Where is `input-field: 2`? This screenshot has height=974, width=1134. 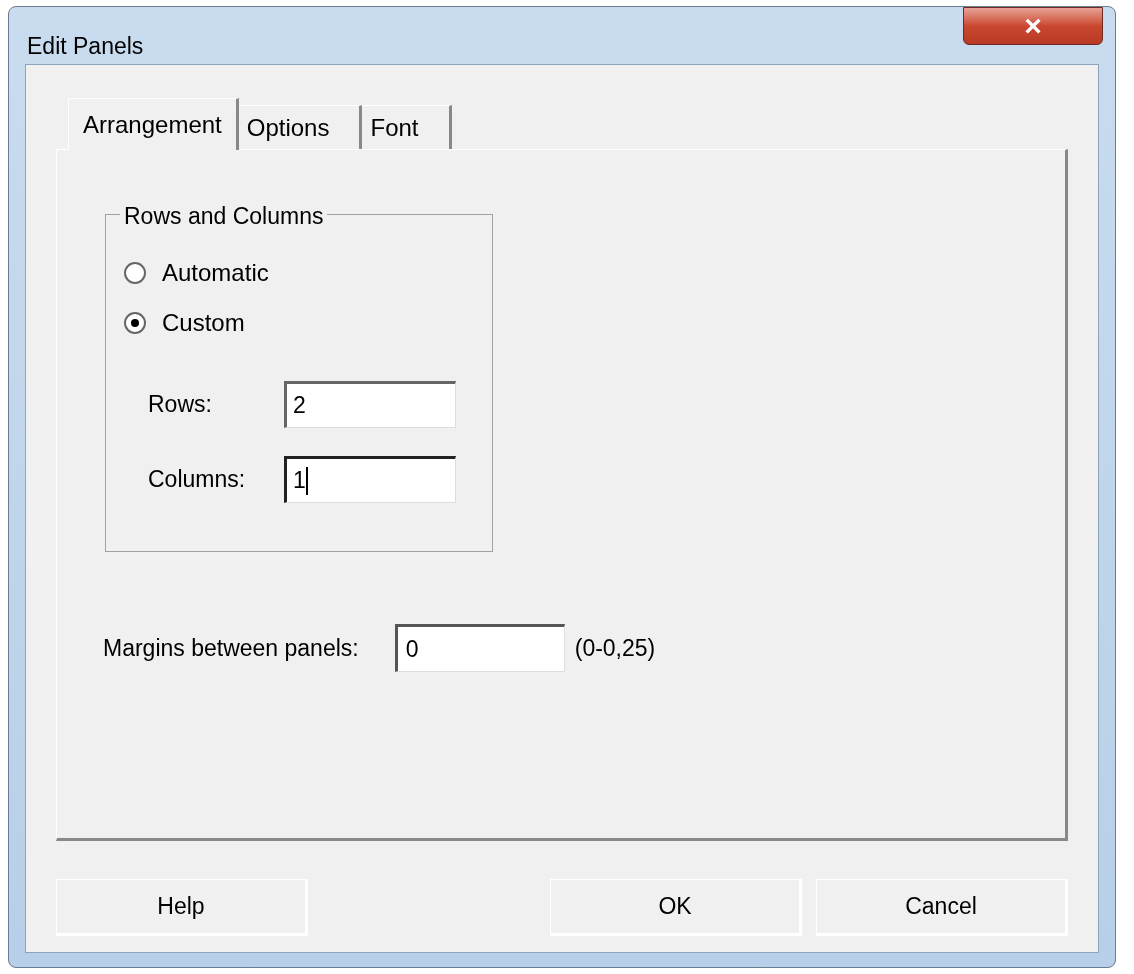
input-field: 2 is located at coordinates (370, 404).